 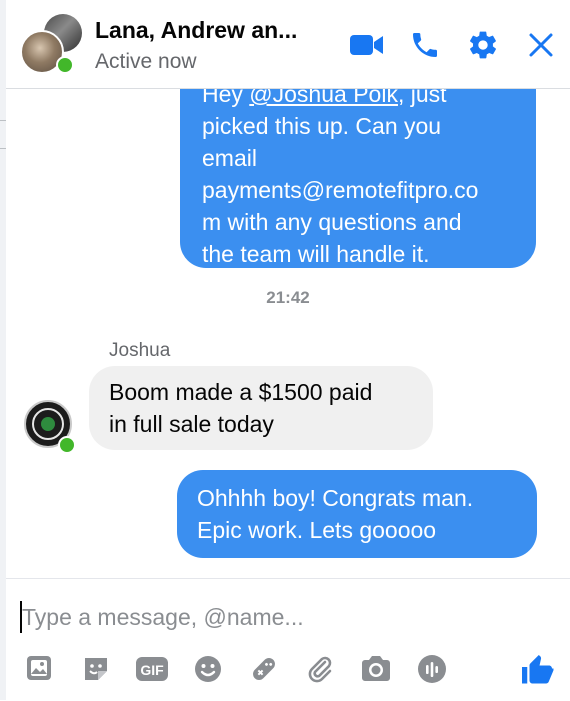 What do you see at coordinates (483, 45) in the screenshot?
I see `gear-icon` at bounding box center [483, 45].